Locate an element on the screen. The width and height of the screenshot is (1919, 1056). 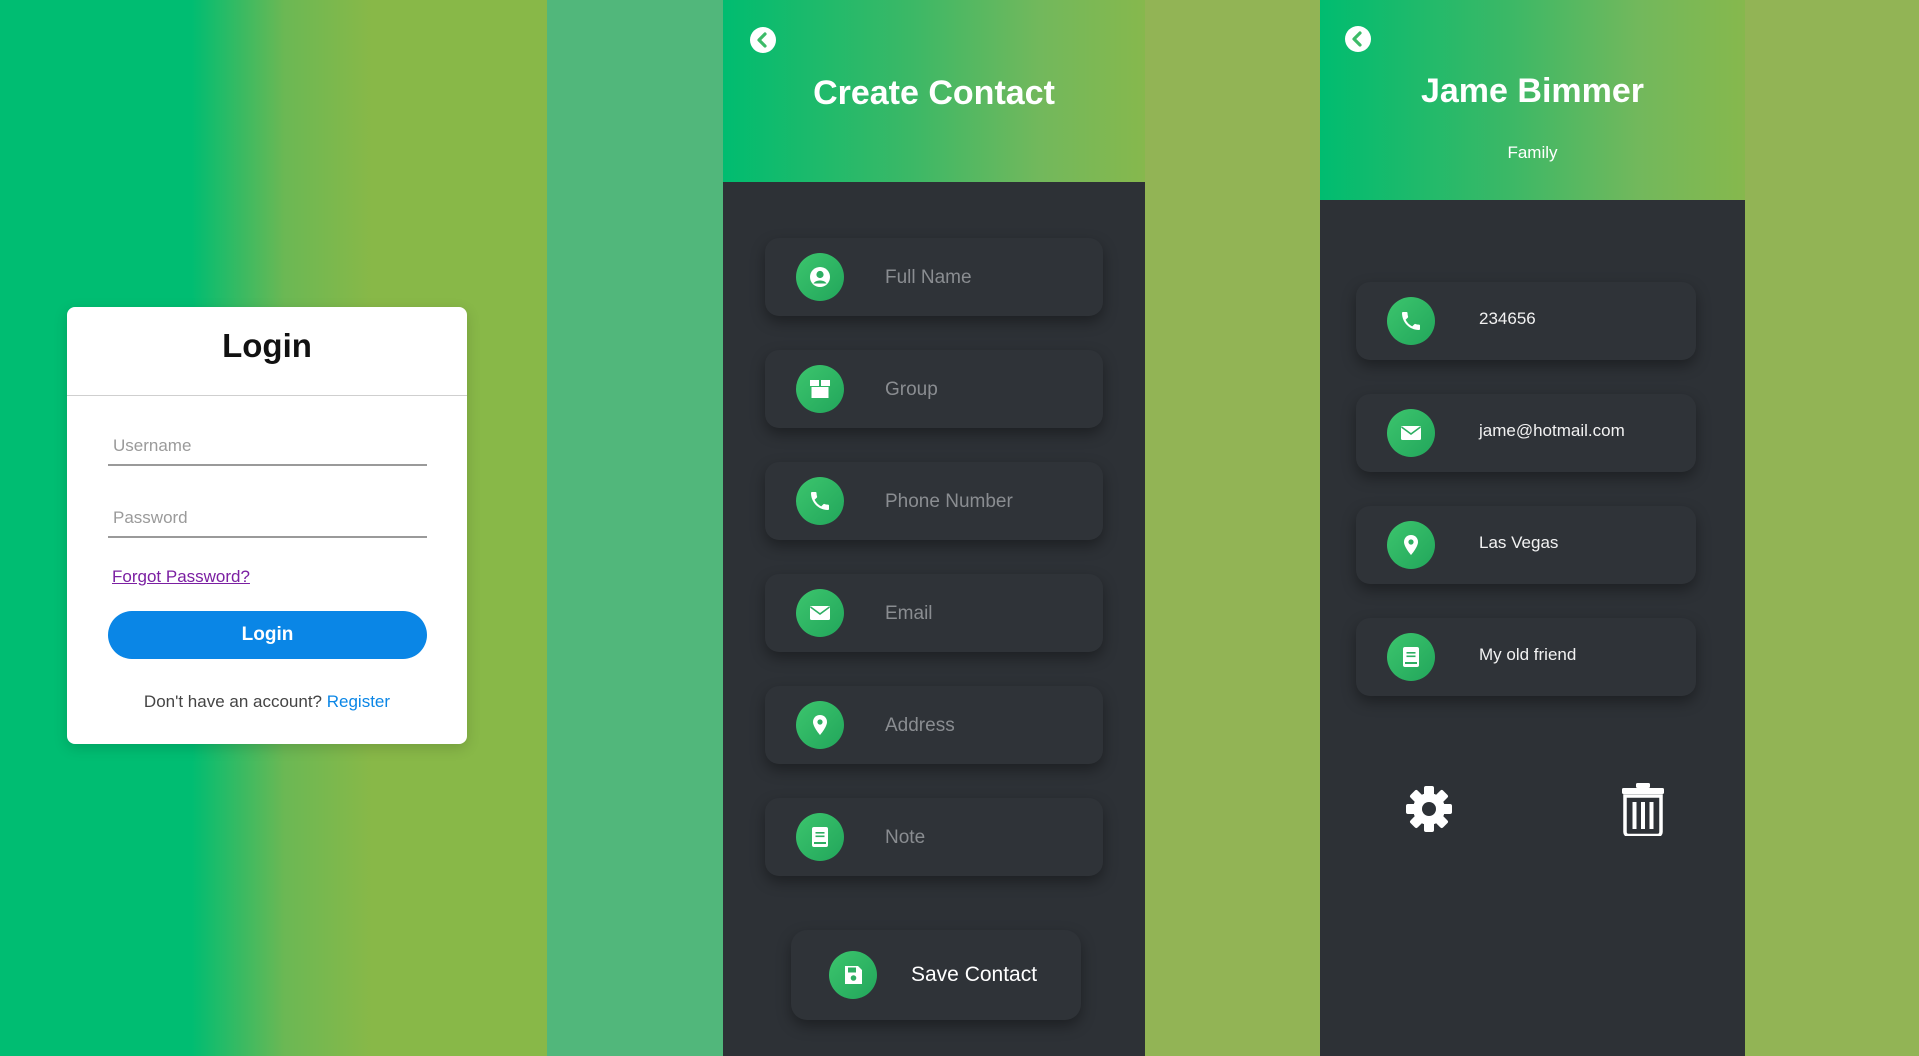
forgot-password-link: Forgot Password? is located at coordinates (181, 577).